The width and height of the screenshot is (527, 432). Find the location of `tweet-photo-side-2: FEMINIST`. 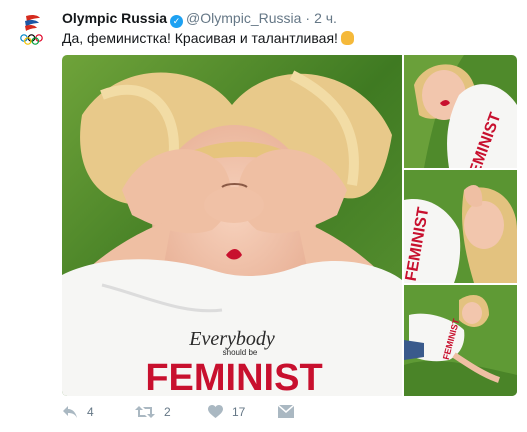

tweet-photo-side-2: FEMINIST is located at coordinates (460, 226).